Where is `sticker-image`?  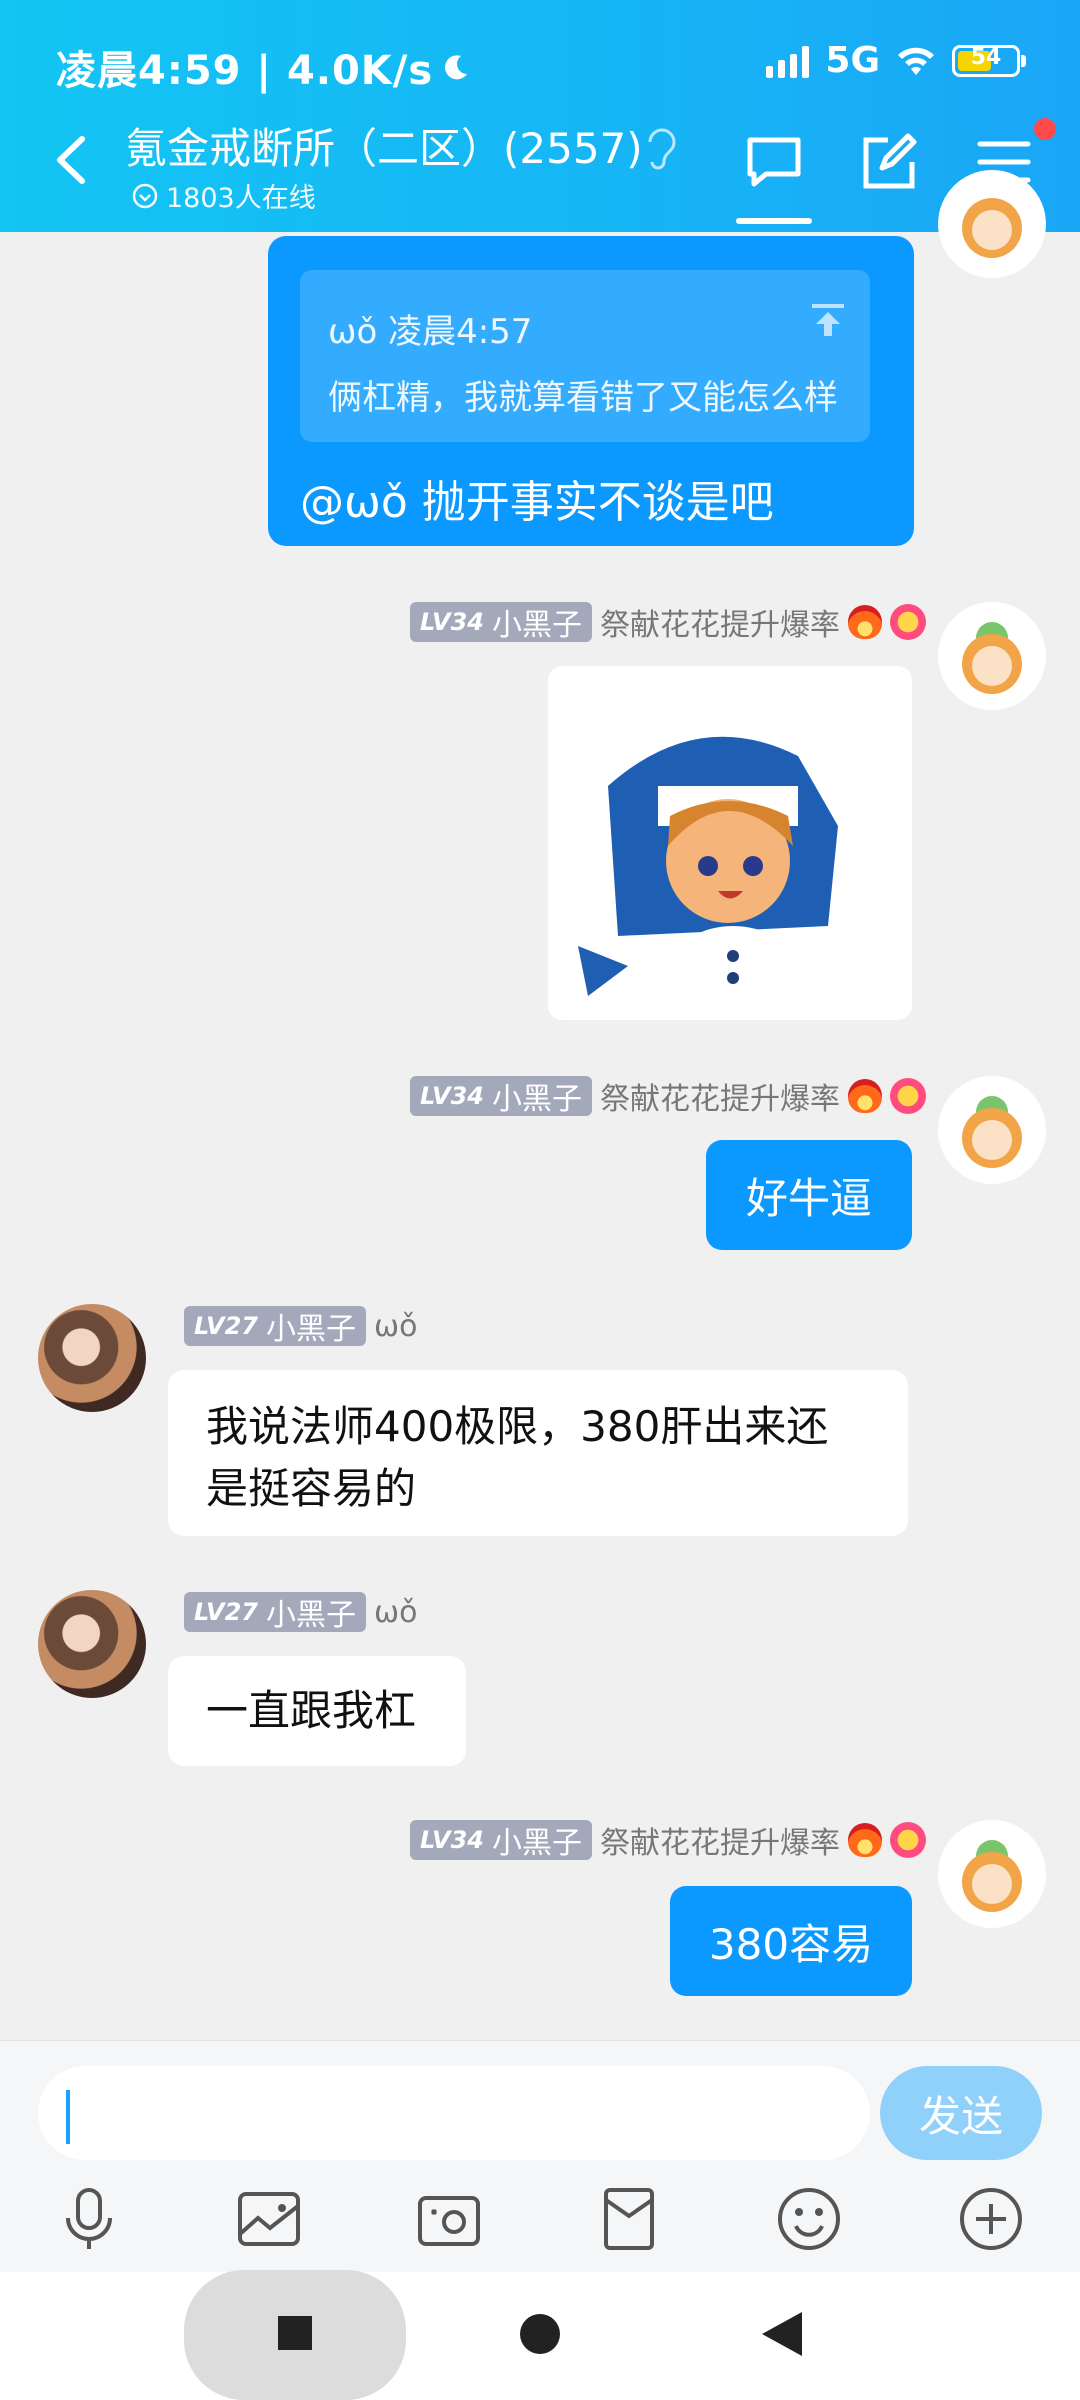
sticker-image is located at coordinates (730, 843).